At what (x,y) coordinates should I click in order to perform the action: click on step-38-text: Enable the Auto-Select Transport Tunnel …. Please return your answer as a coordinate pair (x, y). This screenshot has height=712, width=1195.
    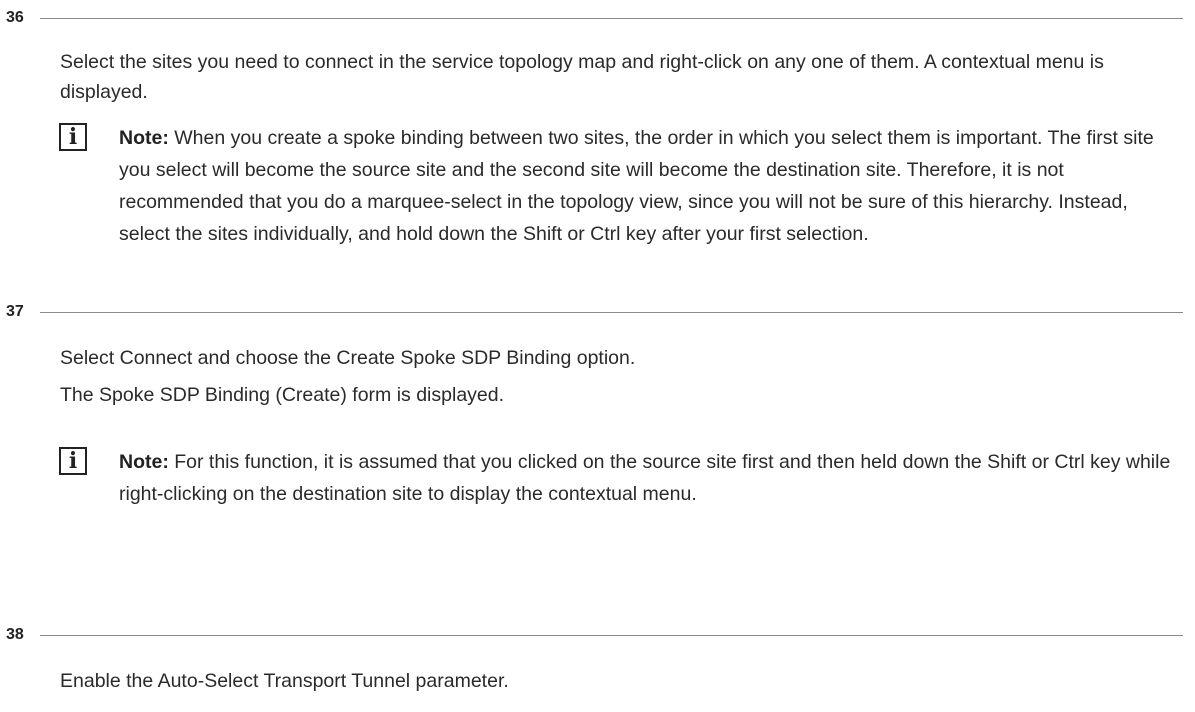
    Looking at the image, I should click on (284, 681).